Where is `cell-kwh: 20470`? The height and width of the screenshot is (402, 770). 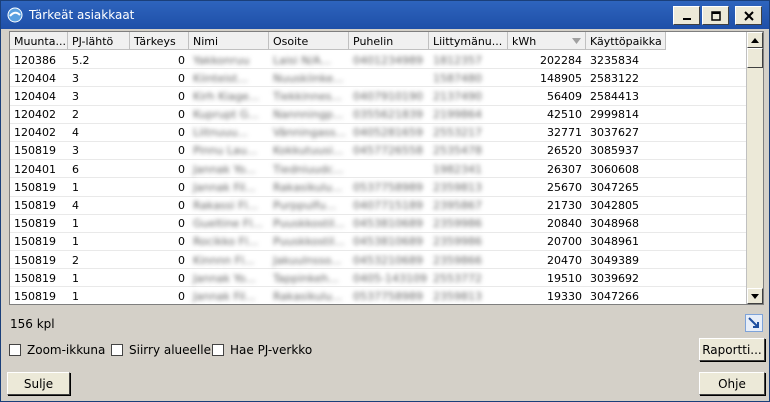 cell-kwh: 20470 is located at coordinates (564, 260).